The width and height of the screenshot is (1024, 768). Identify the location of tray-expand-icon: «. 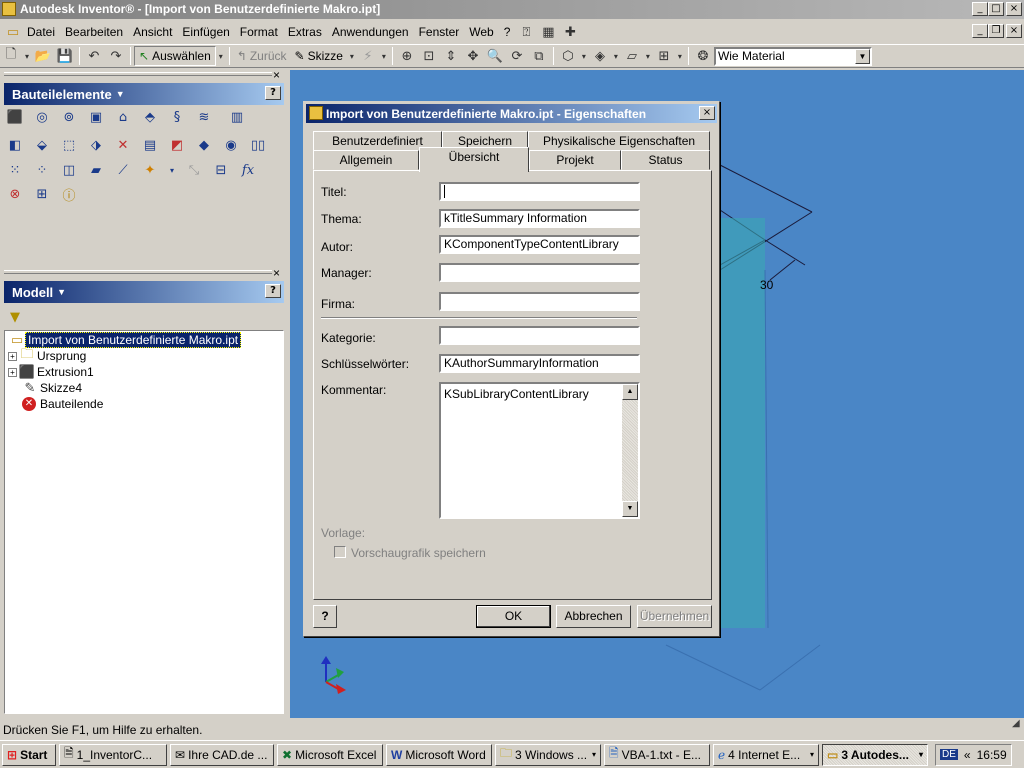
(967, 755).